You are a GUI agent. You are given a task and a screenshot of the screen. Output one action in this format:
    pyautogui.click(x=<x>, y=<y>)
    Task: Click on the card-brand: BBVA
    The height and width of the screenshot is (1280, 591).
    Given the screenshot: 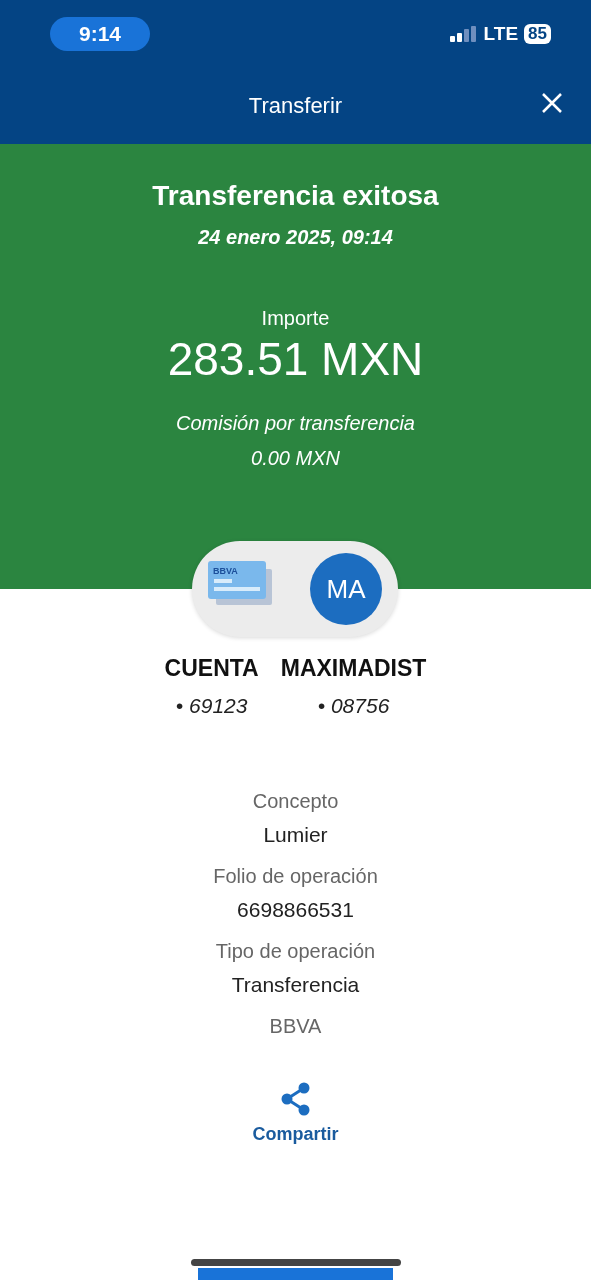 What is the action you would take?
    pyautogui.click(x=225, y=571)
    